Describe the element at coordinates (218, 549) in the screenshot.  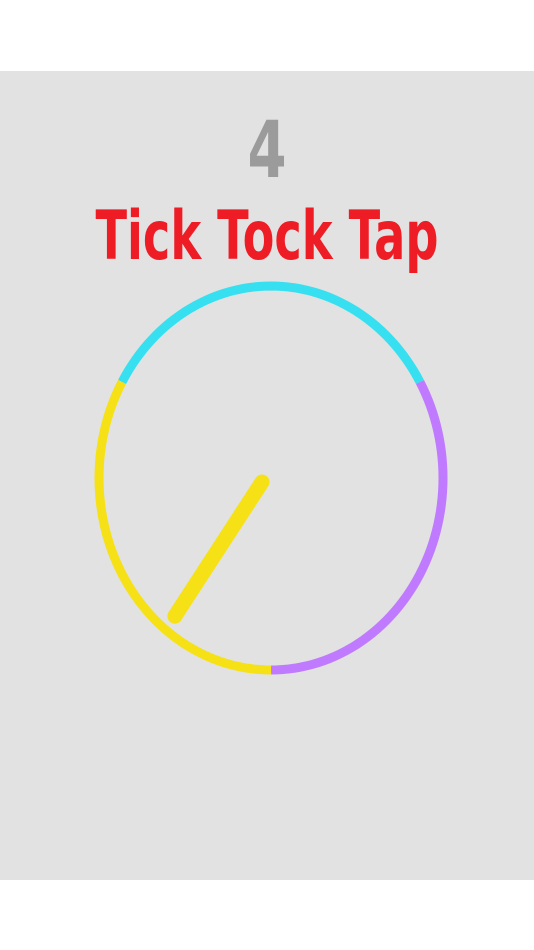
I see `clock-hand` at that location.